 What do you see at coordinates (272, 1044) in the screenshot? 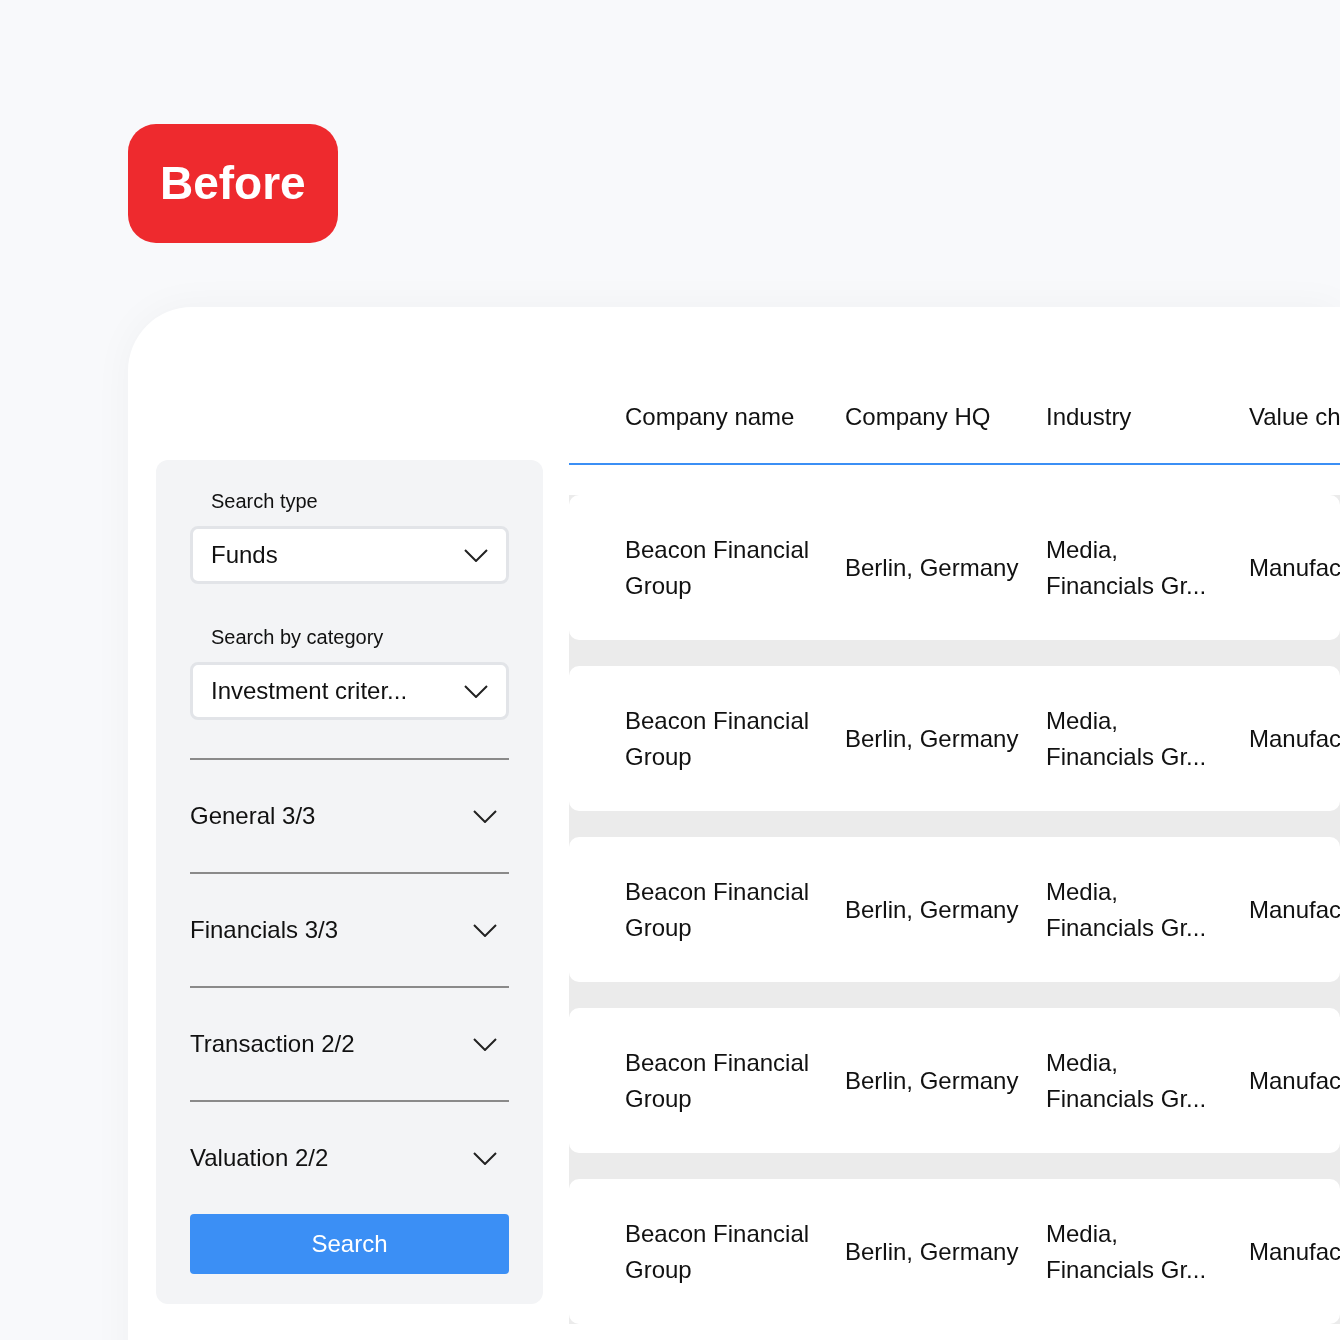
I see `section-label: Transaction 2/2` at bounding box center [272, 1044].